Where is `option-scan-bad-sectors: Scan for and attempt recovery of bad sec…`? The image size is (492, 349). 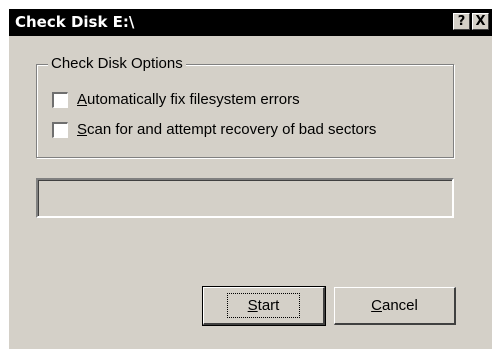
option-scan-bad-sectors: Scan for and attempt recovery of bad sec… is located at coordinates (214, 130).